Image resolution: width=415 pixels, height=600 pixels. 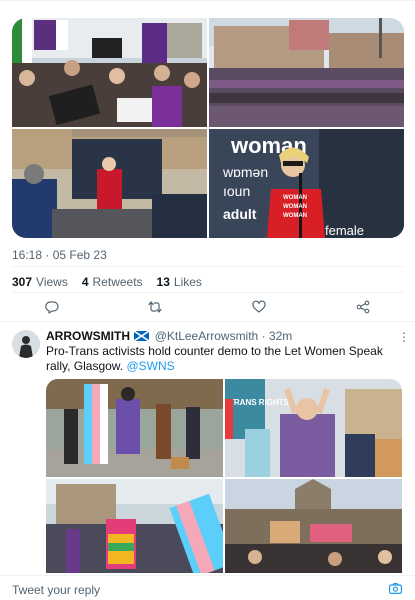 What do you see at coordinates (344, 230) in the screenshot?
I see `placard-female: female` at bounding box center [344, 230].